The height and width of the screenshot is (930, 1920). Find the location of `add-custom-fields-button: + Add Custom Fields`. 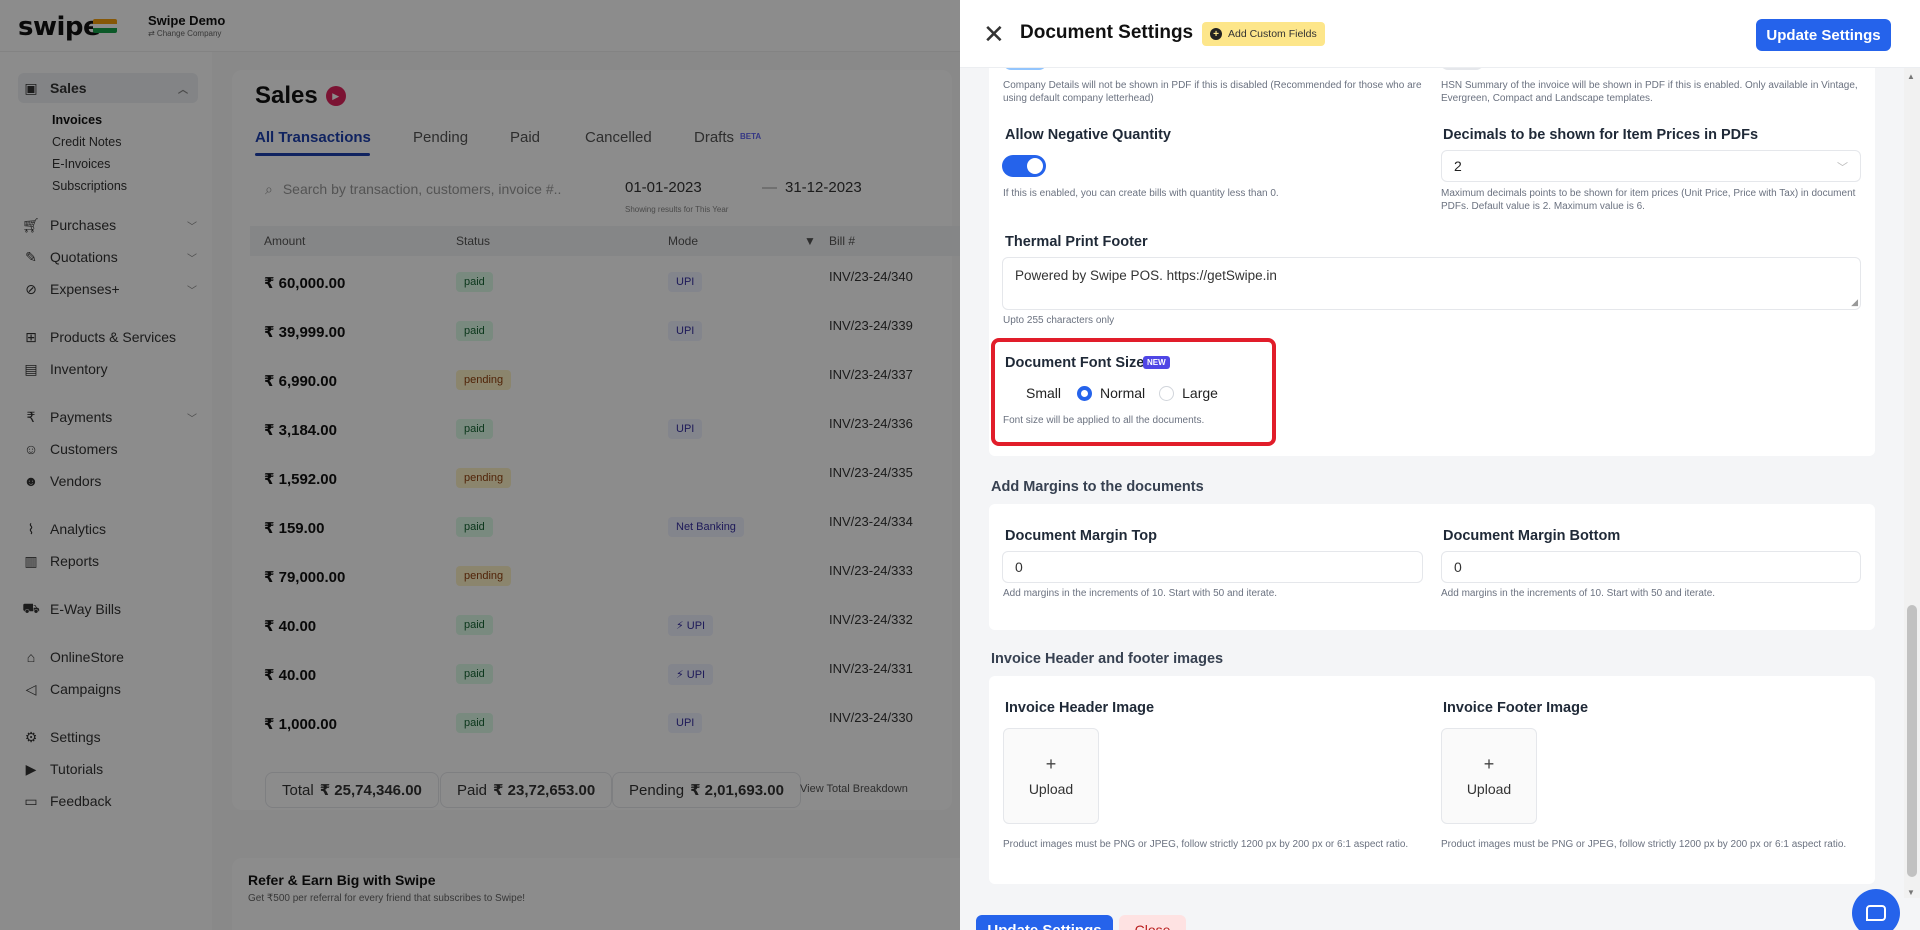

add-custom-fields-button: + Add Custom Fields is located at coordinates (1263, 34).